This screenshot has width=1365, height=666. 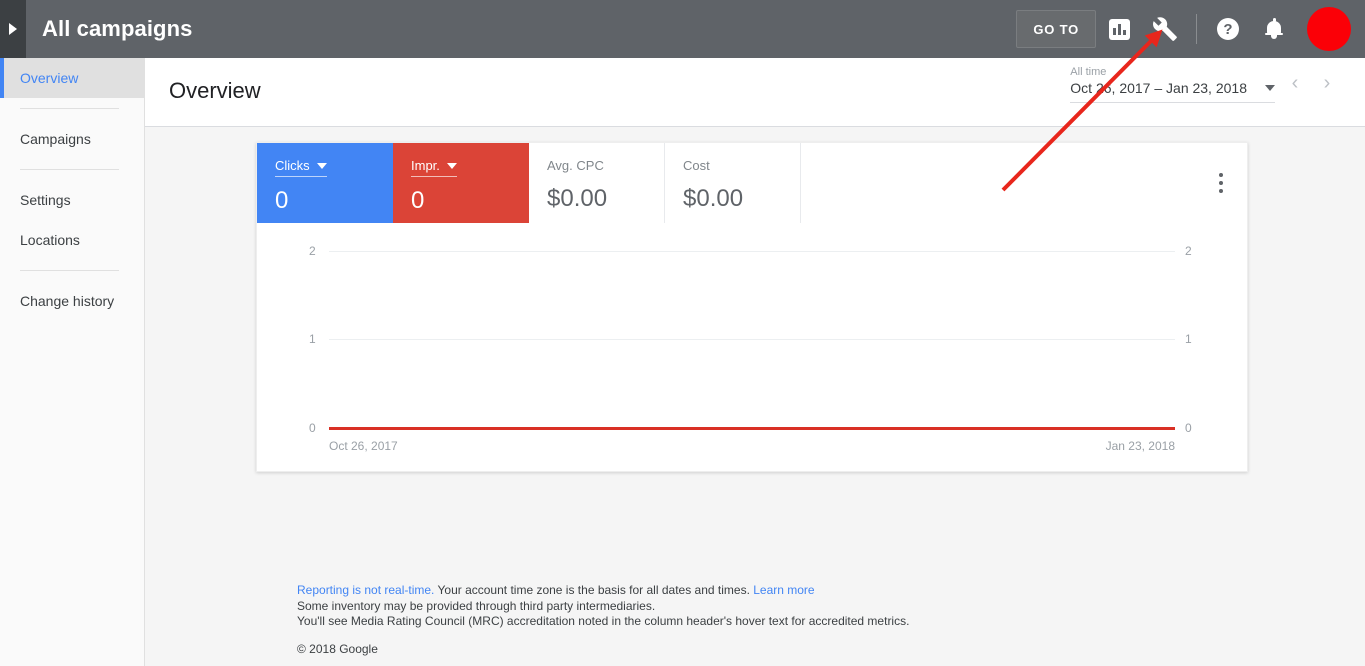 I want to click on reports-bar-chart-icon, so click(x=1119, y=29).